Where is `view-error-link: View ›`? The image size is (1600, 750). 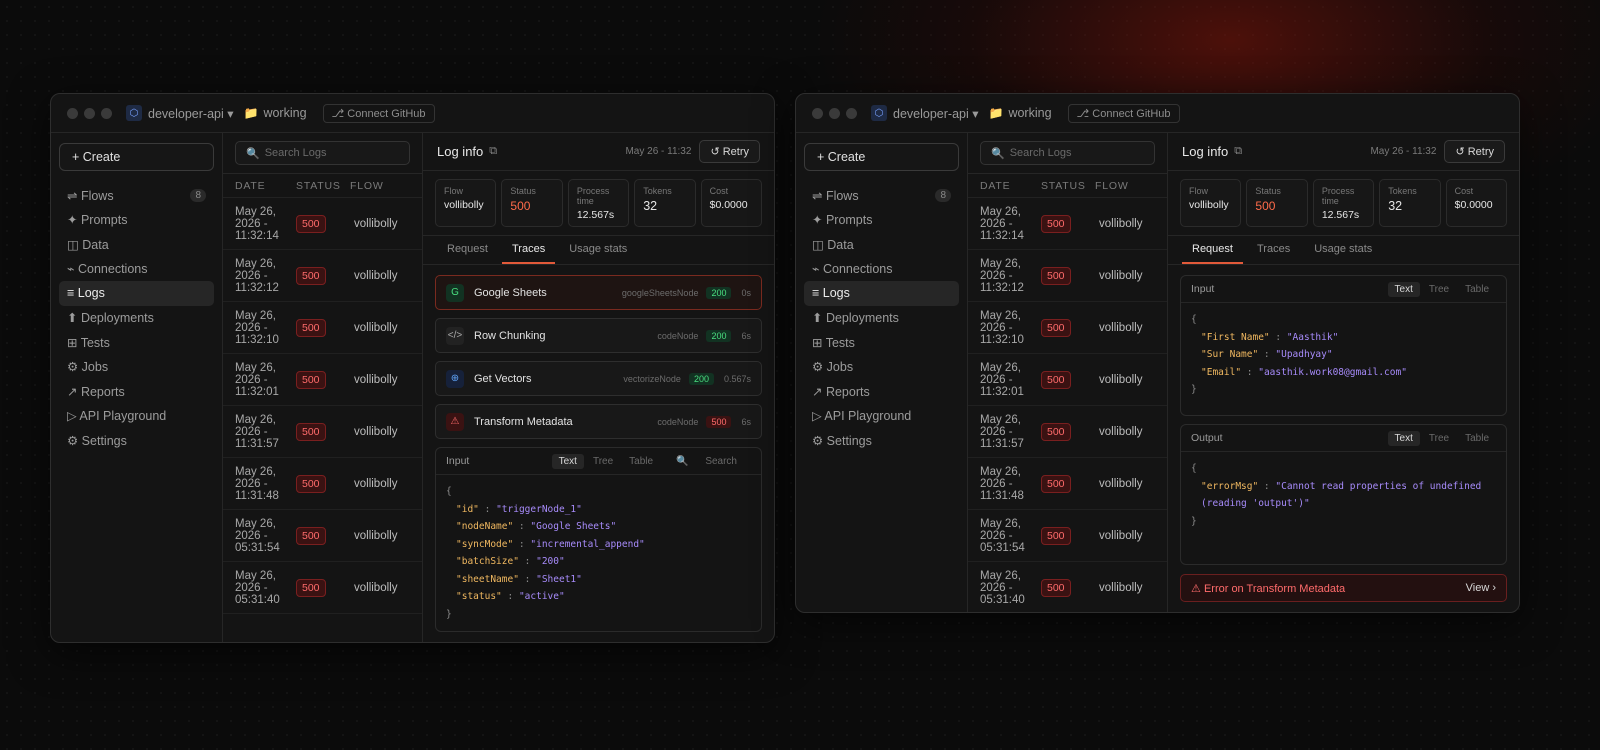 view-error-link: View › is located at coordinates (1481, 588).